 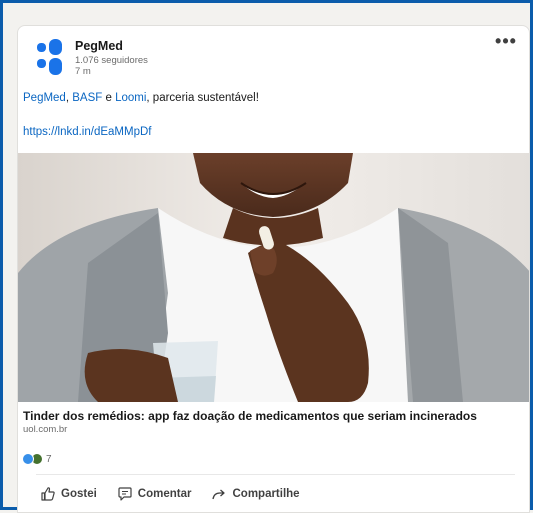 I want to click on comment-button: Comentar, so click(x=154, y=494).